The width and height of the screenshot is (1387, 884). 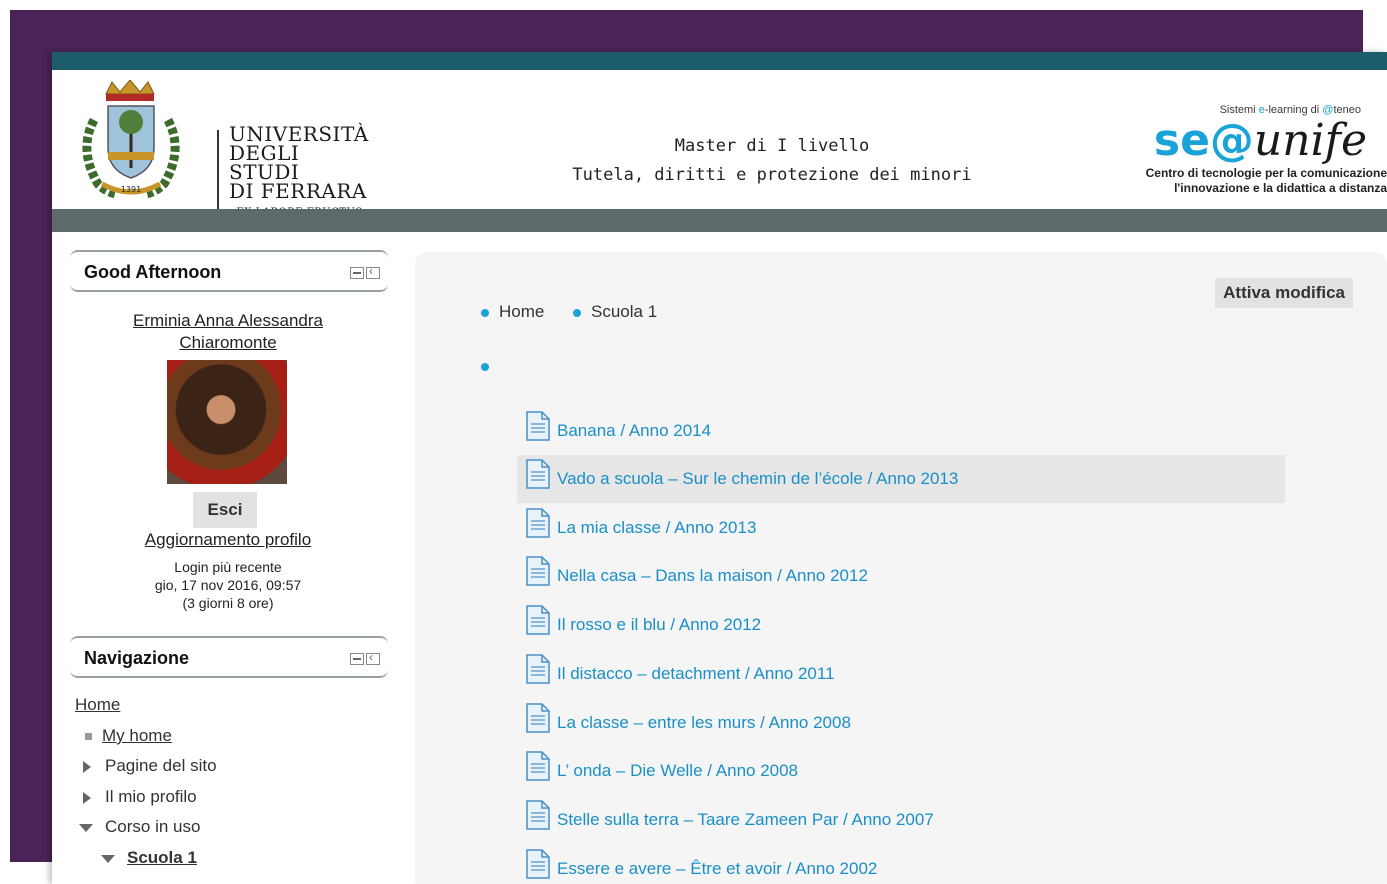 What do you see at coordinates (901, 674) in the screenshot?
I see `resource-item: Il distacco – detachment / Anno 2011` at bounding box center [901, 674].